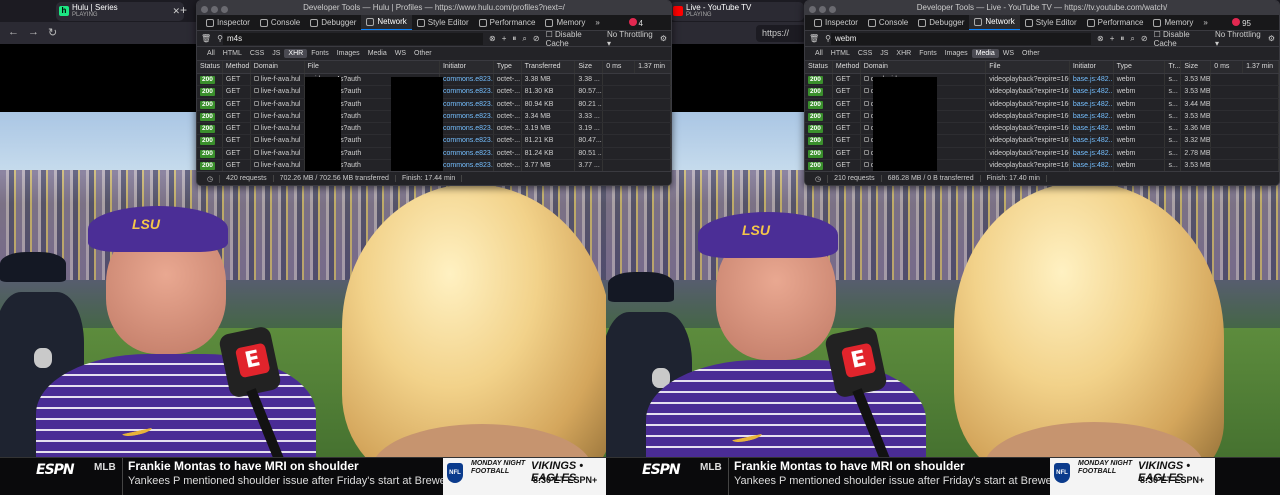  What do you see at coordinates (33, 32) in the screenshot?
I see `forward-icon: →` at bounding box center [33, 32].